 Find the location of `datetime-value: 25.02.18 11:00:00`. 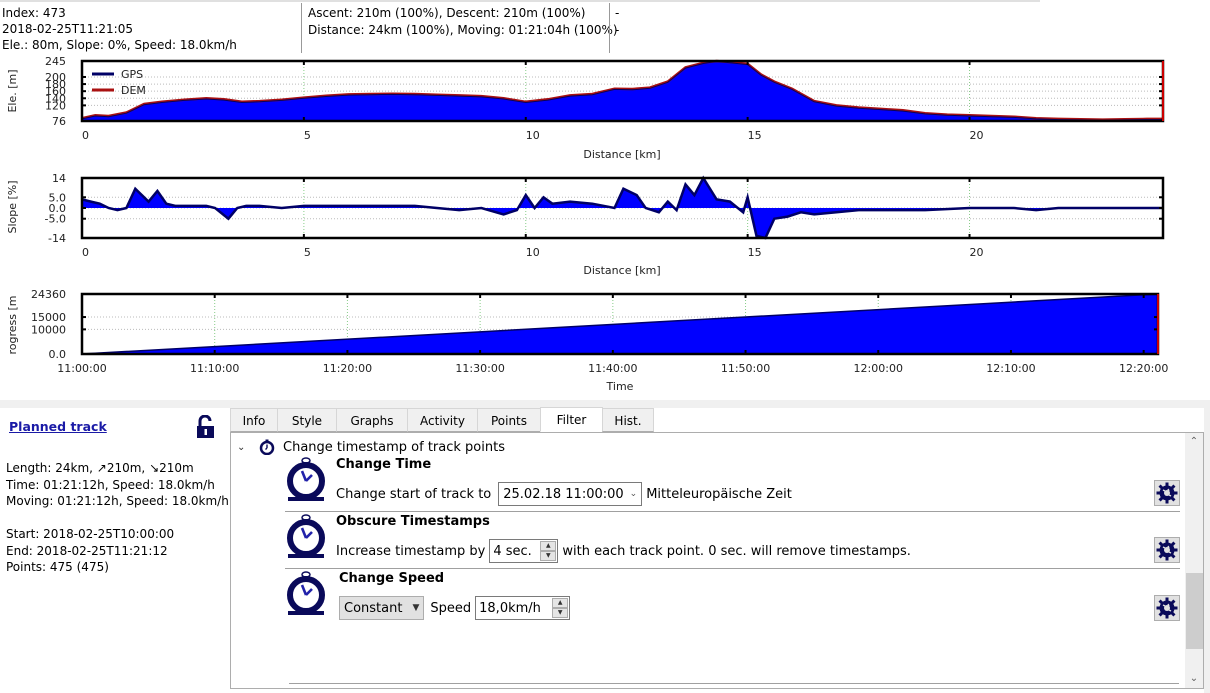

datetime-value: 25.02.18 11:00:00 is located at coordinates (563, 494).